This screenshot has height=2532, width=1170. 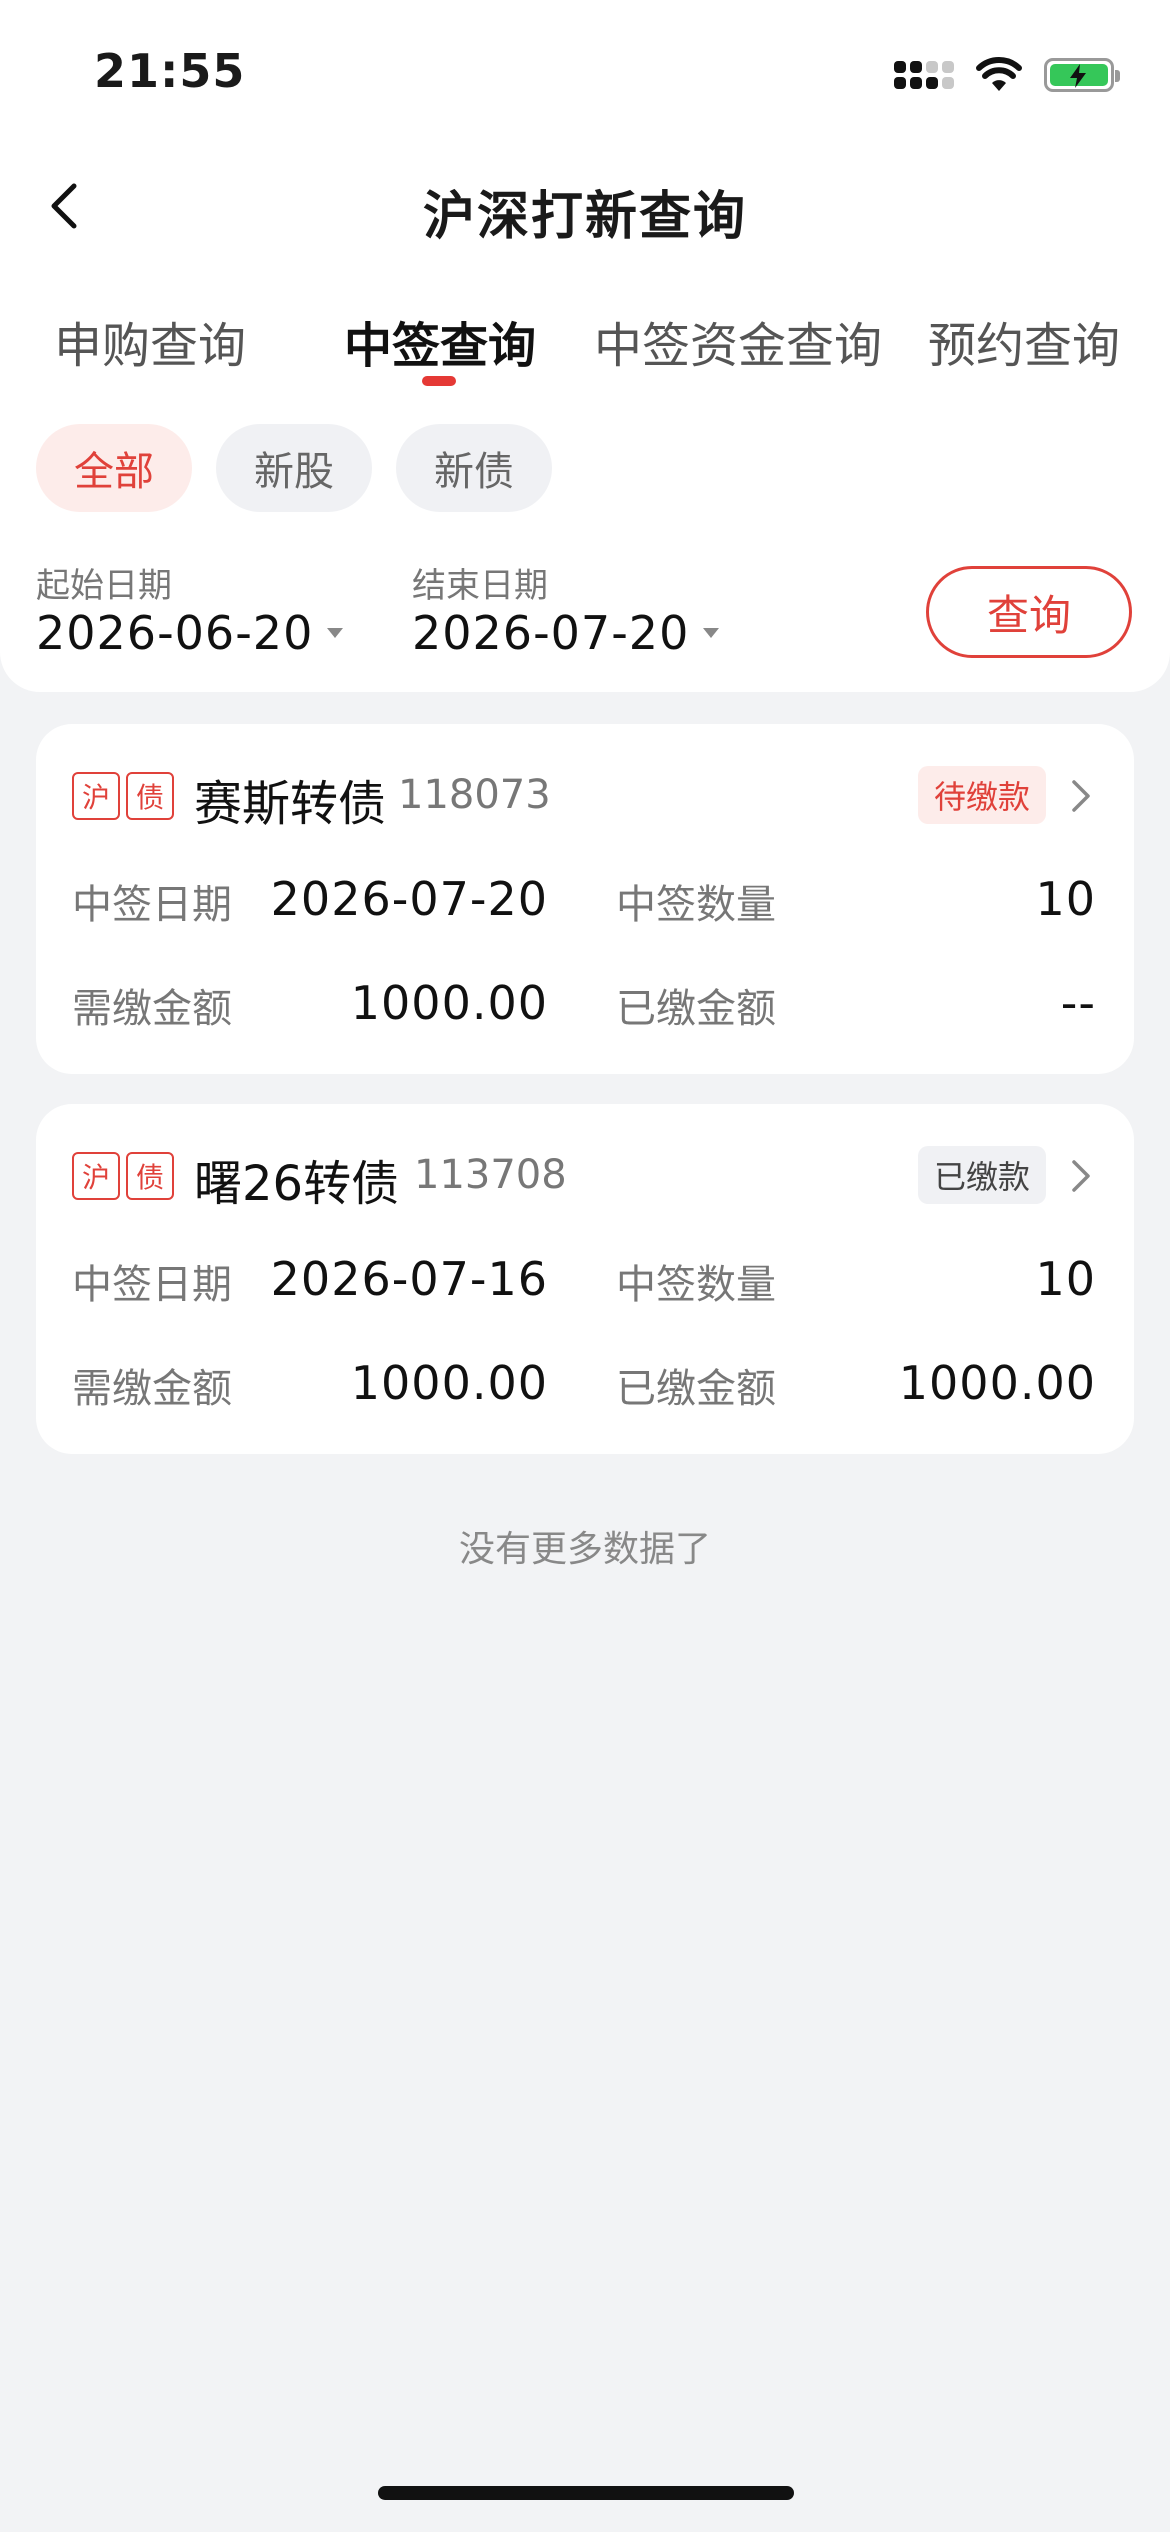 I want to click on filter-stock-chip: 新股, so click(x=294, y=468).